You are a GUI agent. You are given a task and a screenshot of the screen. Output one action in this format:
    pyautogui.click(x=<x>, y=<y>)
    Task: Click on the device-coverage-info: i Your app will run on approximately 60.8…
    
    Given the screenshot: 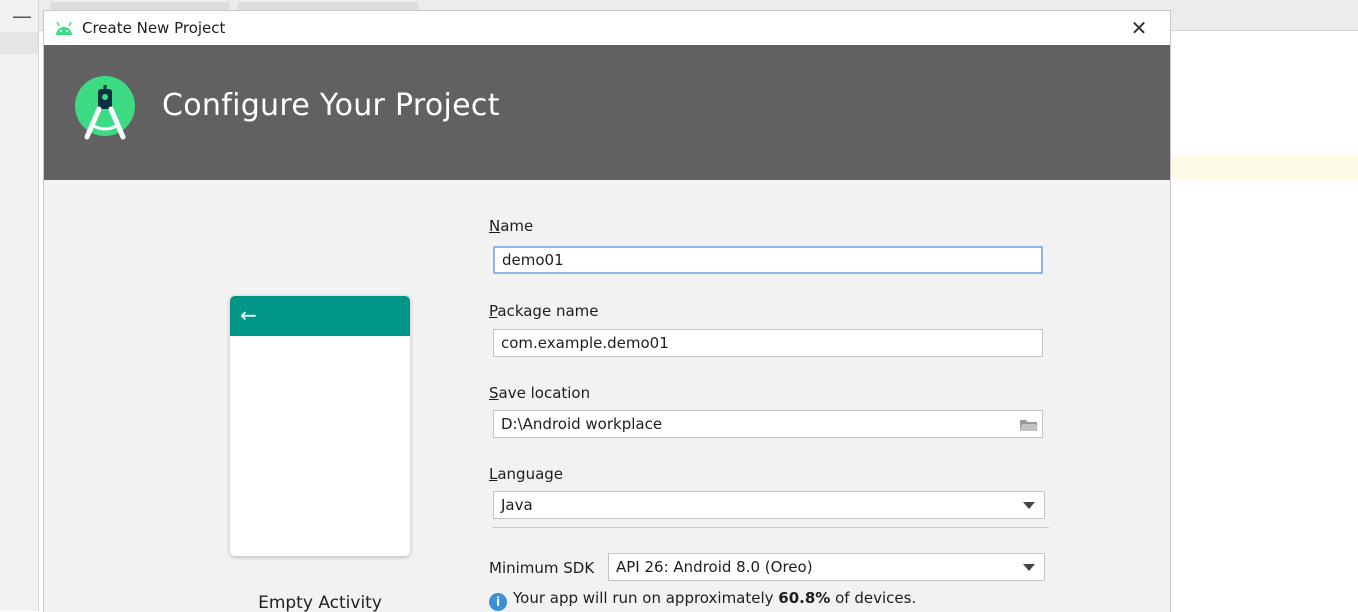 What is the action you would take?
    pyautogui.click(x=702, y=600)
    